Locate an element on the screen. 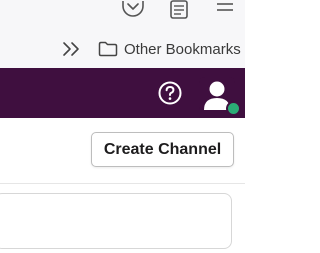 This screenshot has width=320, height=253. question-circle-icon is located at coordinates (170, 93).